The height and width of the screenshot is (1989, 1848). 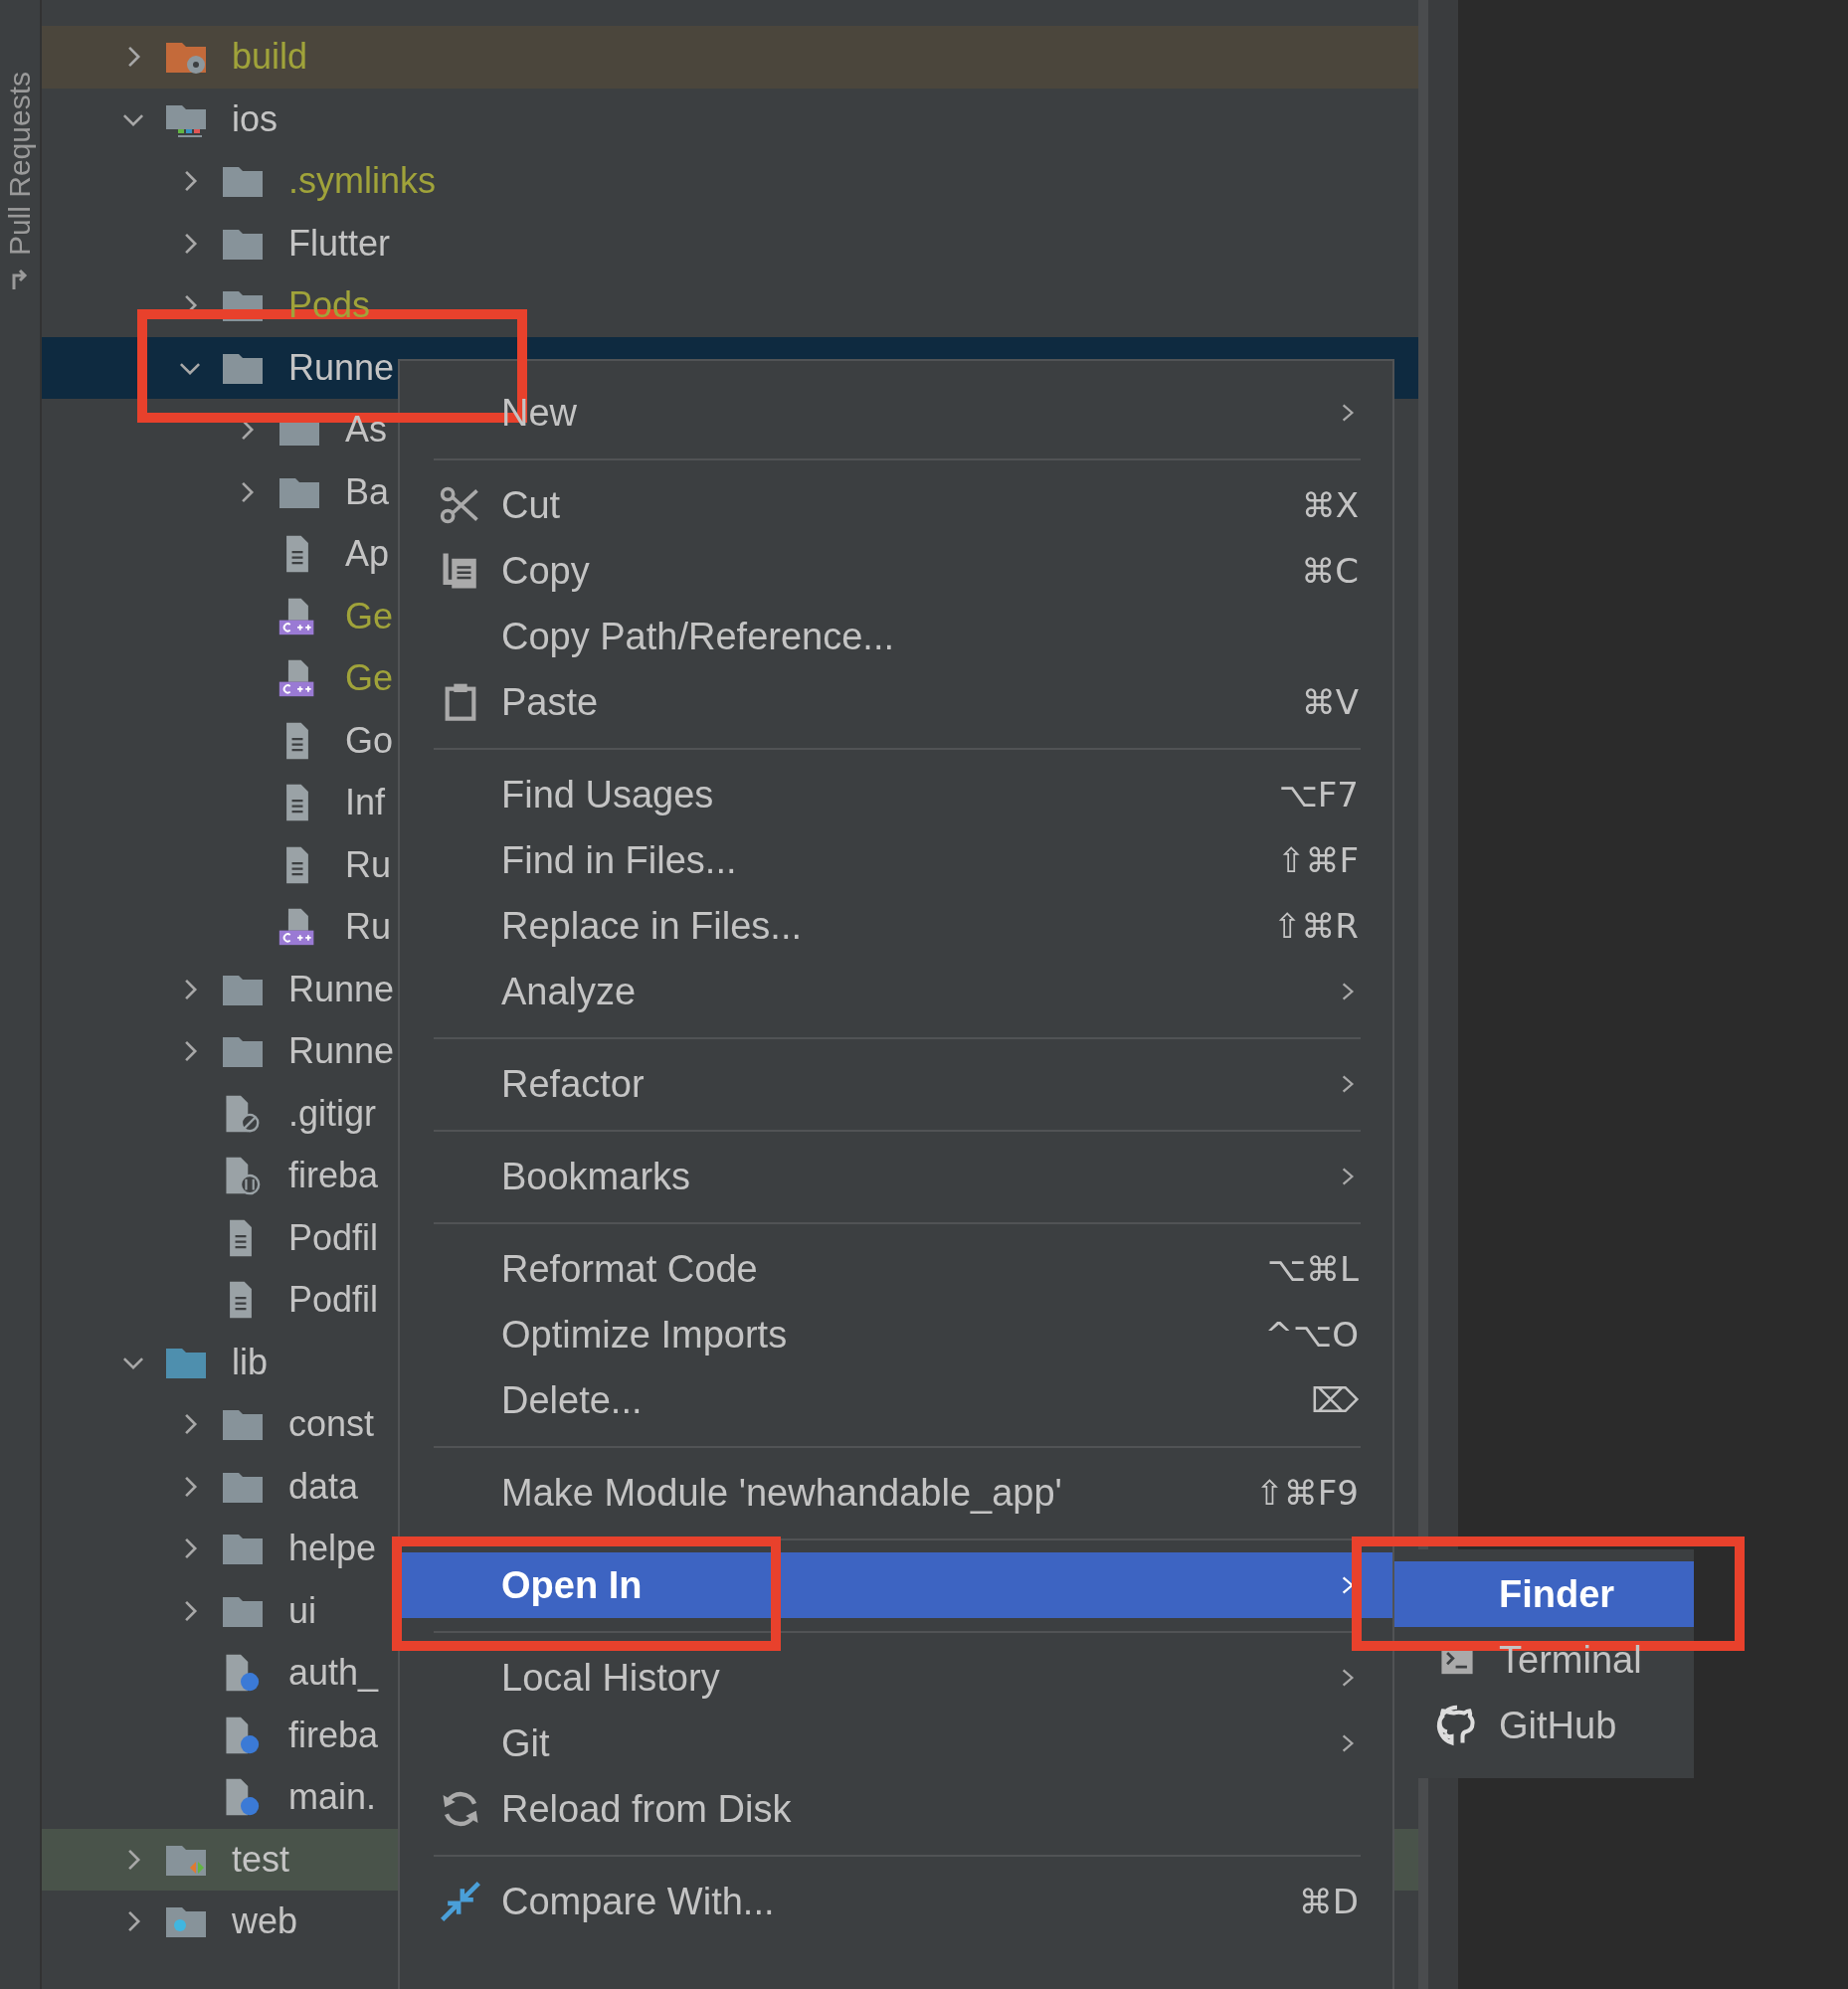 I want to click on menu-item-label: Bookmarks, so click(x=596, y=1176).